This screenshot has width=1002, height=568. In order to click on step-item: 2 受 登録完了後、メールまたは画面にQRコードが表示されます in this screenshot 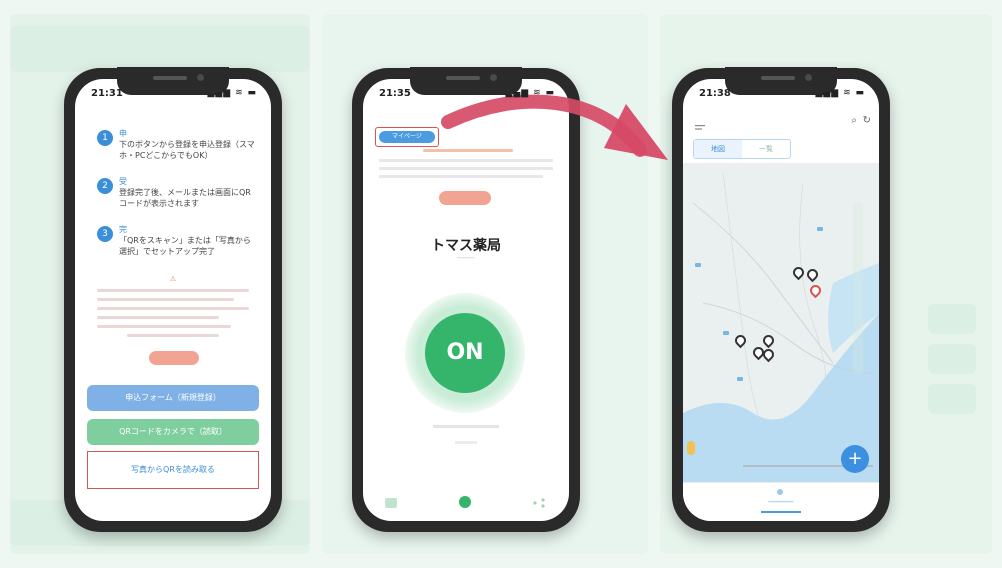, I will do `click(177, 194)`.